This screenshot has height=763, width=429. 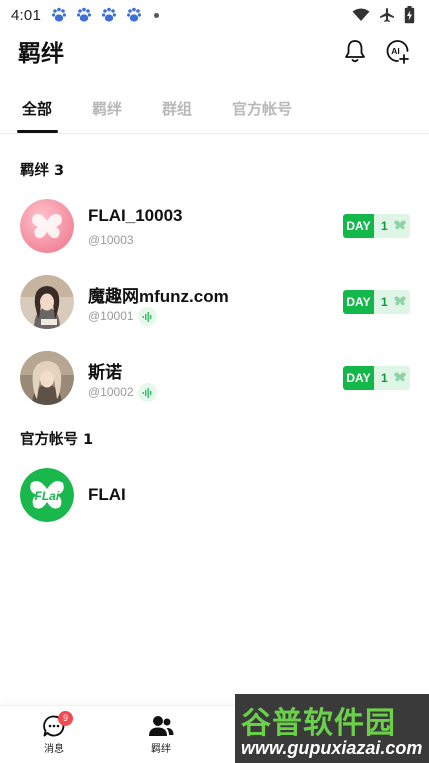 I want to click on contact-handle: @10003, so click(x=111, y=240).